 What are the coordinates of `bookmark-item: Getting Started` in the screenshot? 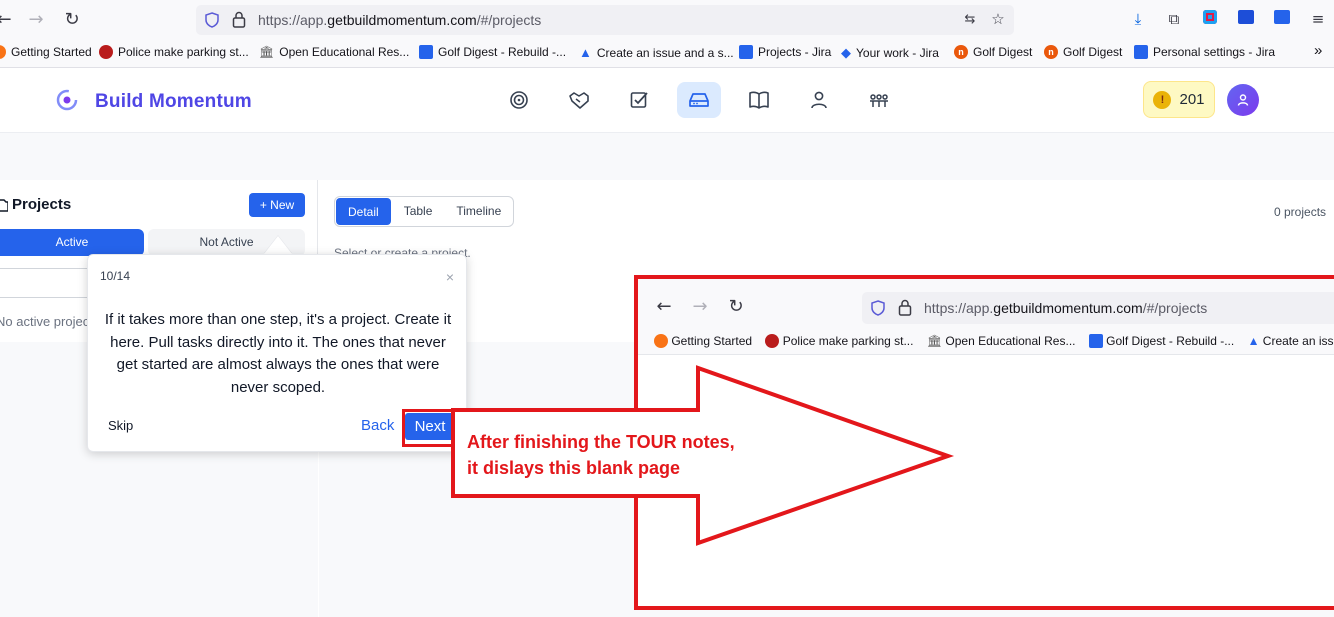 It's located at (46, 52).